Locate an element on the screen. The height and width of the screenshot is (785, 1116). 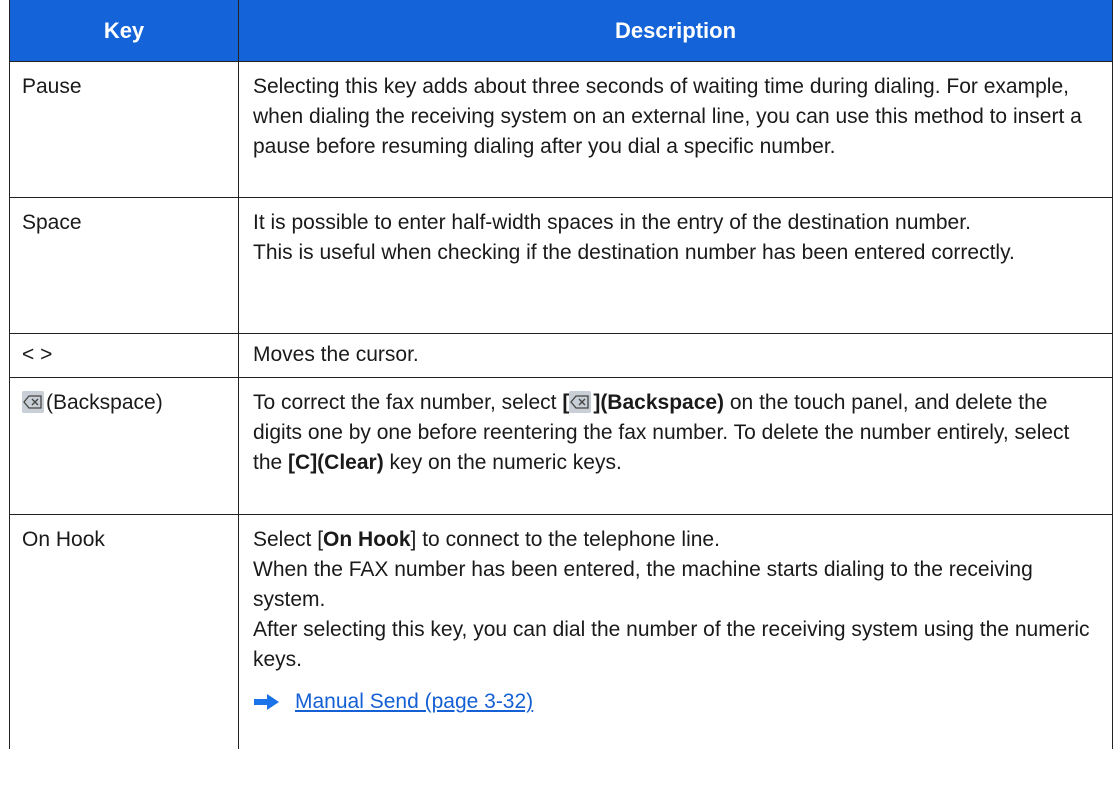
cross-reference: Manual Send (page 3-32) is located at coordinates (675, 702).